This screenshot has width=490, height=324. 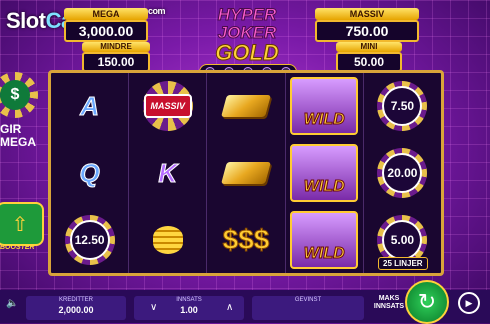 What do you see at coordinates (389, 303) in the screenshot?
I see `max-bet-button: MAKS INNSATS` at bounding box center [389, 303].